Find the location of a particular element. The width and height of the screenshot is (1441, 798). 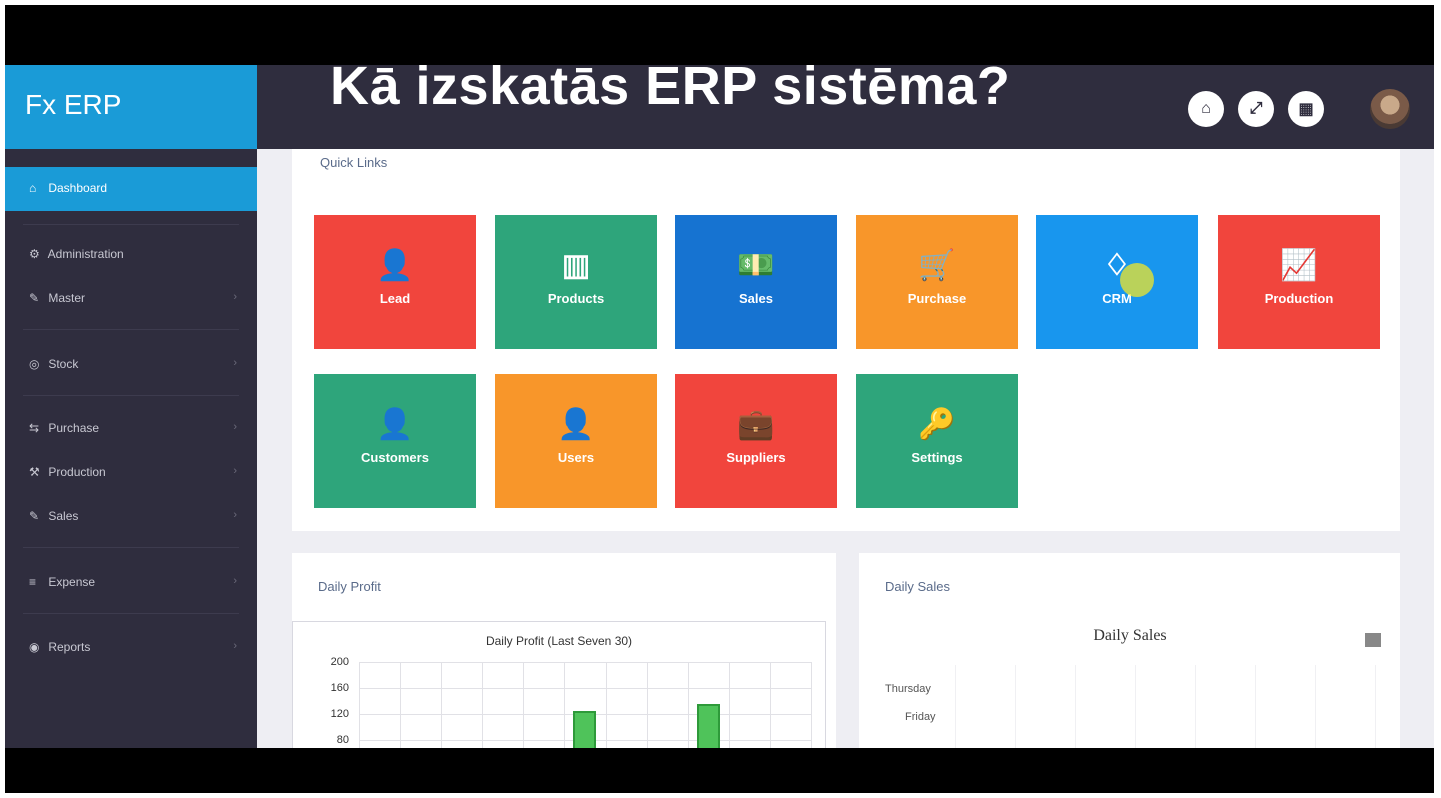

tile-sales: 💵 Sales is located at coordinates (756, 282).